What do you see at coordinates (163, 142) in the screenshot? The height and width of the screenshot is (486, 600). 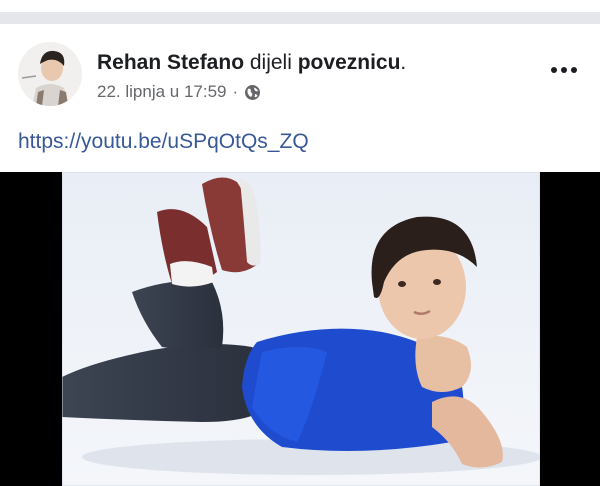 I see `post-link: https://youtu.be/uSPqOtQs_ZQ` at bounding box center [163, 142].